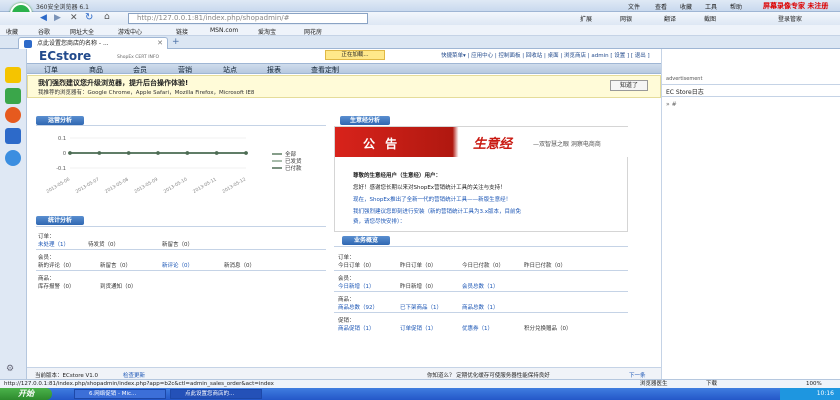 The image size is (840, 400). I want to click on browser-navbar: ◀ ▶ ✕ ↻ ⌂ 扩展 网银 翻译 截图 登录管家, so click(420, 18).